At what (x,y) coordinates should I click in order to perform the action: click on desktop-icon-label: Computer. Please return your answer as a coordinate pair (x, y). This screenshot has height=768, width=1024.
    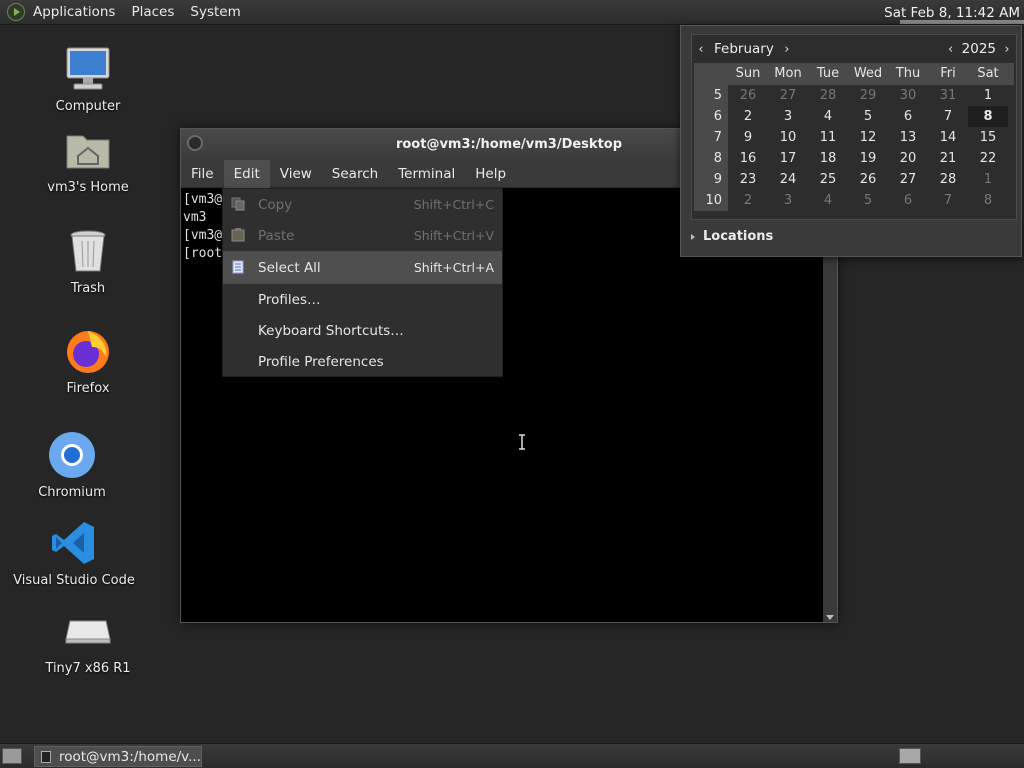
    Looking at the image, I should click on (88, 106).